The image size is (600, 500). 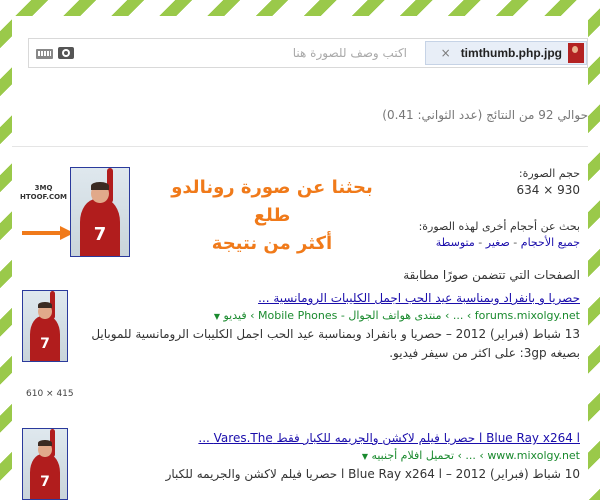 I want to click on image-size-value: 634 × 930, so click(x=548, y=190).